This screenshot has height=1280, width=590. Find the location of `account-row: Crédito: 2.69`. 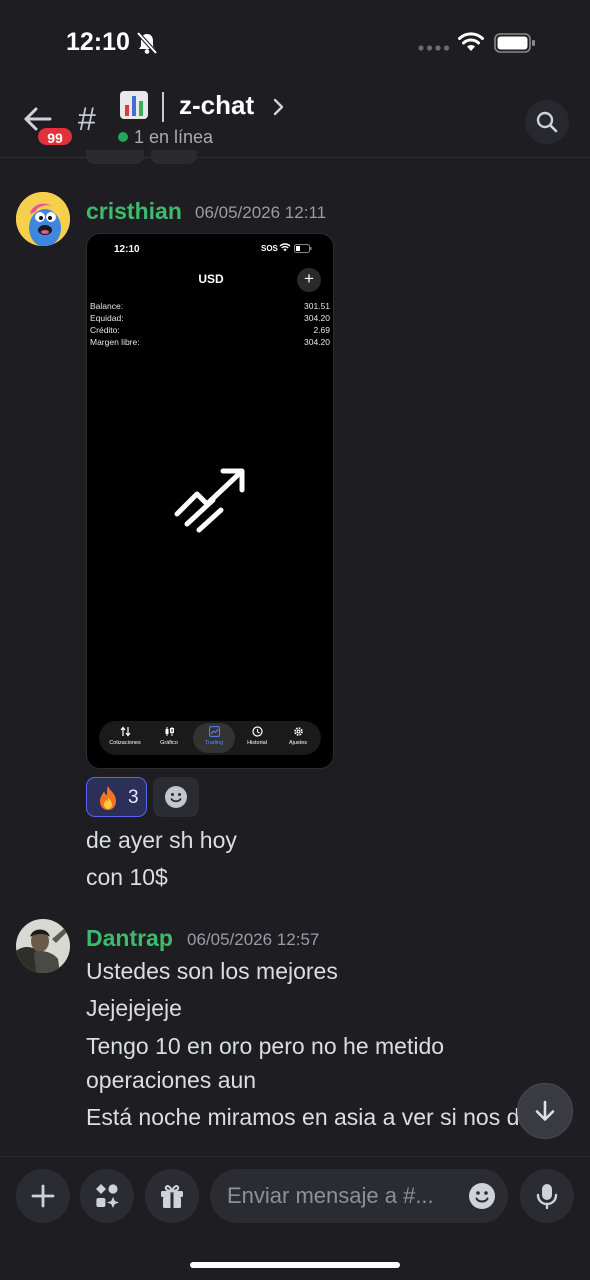

account-row: Crédito: 2.69 is located at coordinates (210, 331).